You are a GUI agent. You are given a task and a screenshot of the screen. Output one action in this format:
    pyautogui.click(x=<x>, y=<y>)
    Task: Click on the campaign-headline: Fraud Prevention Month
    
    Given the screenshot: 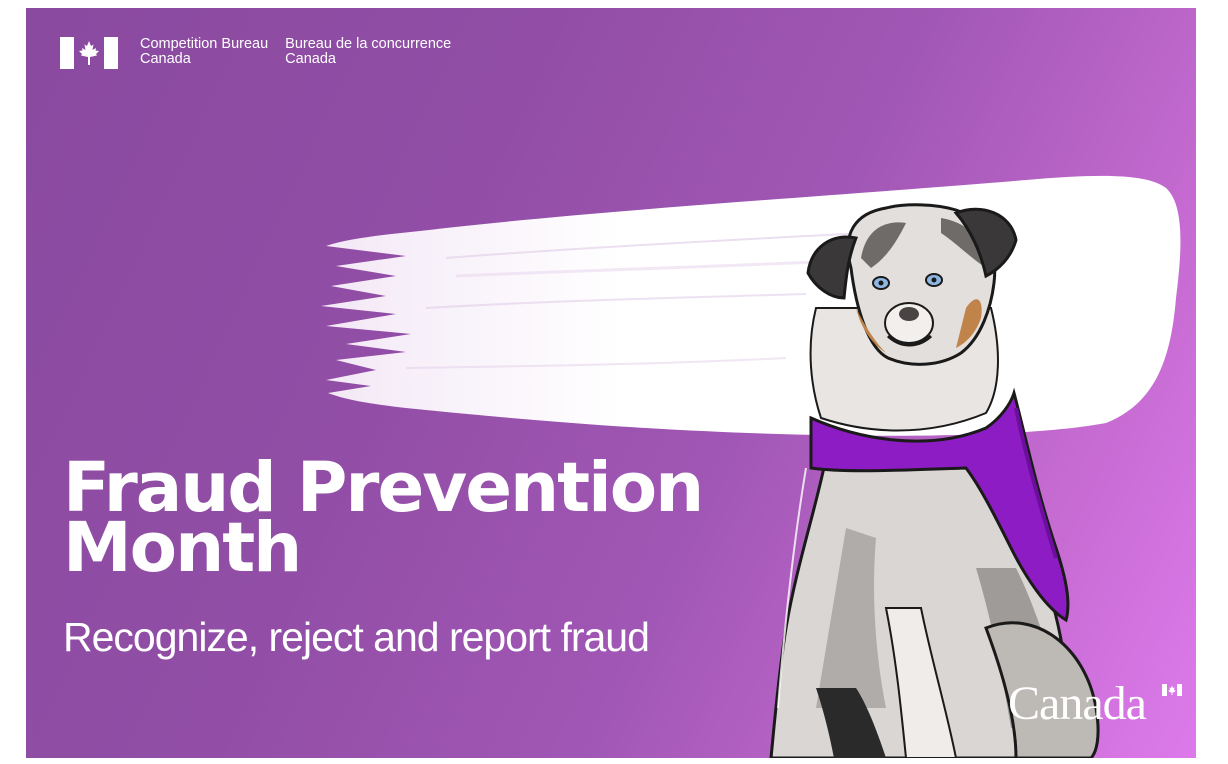 What is the action you would take?
    pyautogui.click(x=383, y=518)
    